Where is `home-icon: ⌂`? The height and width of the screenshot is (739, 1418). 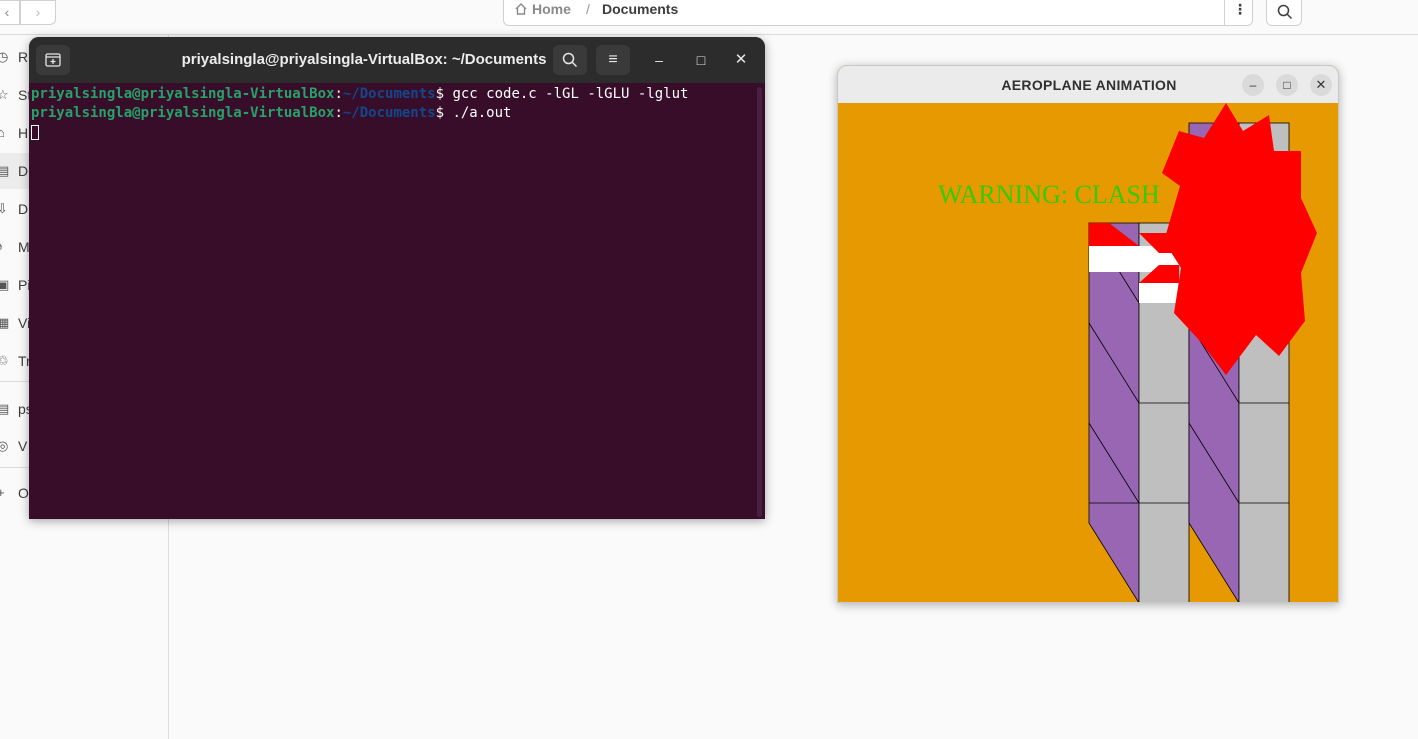 home-icon: ⌂ is located at coordinates (2, 132).